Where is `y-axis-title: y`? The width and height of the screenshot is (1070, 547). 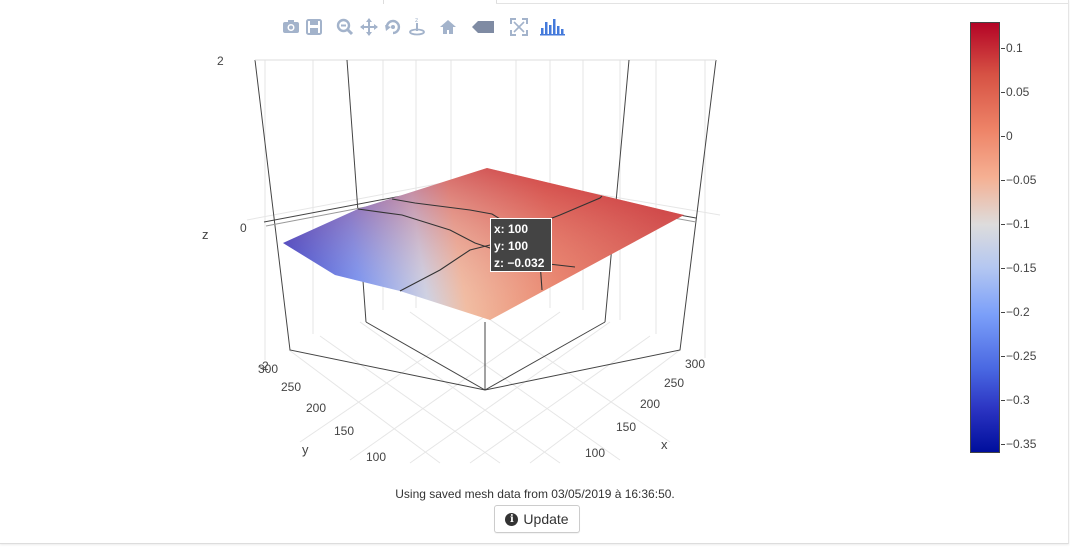
y-axis-title: y is located at coordinates (305, 449).